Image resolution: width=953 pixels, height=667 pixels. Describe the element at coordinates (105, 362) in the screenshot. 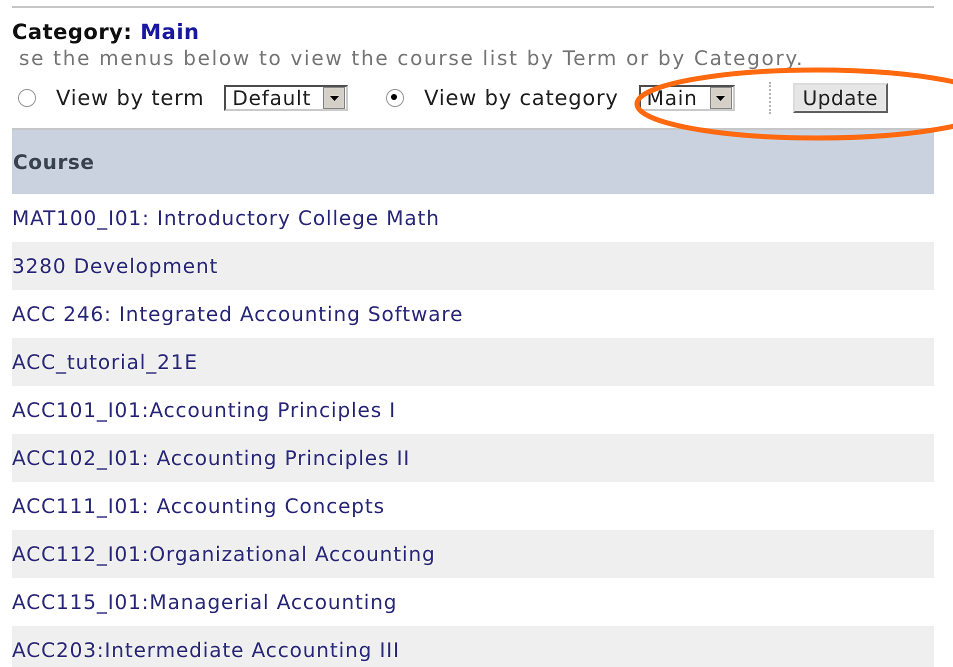

I see `course-link: ACC_tutorial_21E` at that location.